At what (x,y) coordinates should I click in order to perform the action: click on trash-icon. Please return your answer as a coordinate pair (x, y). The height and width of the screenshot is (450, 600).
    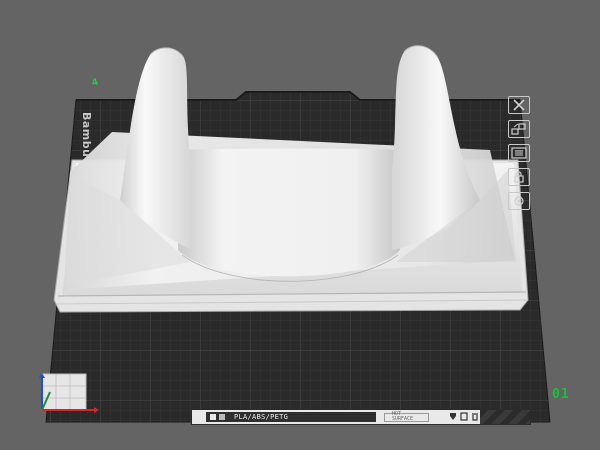
    Looking at the image, I should click on (475, 417).